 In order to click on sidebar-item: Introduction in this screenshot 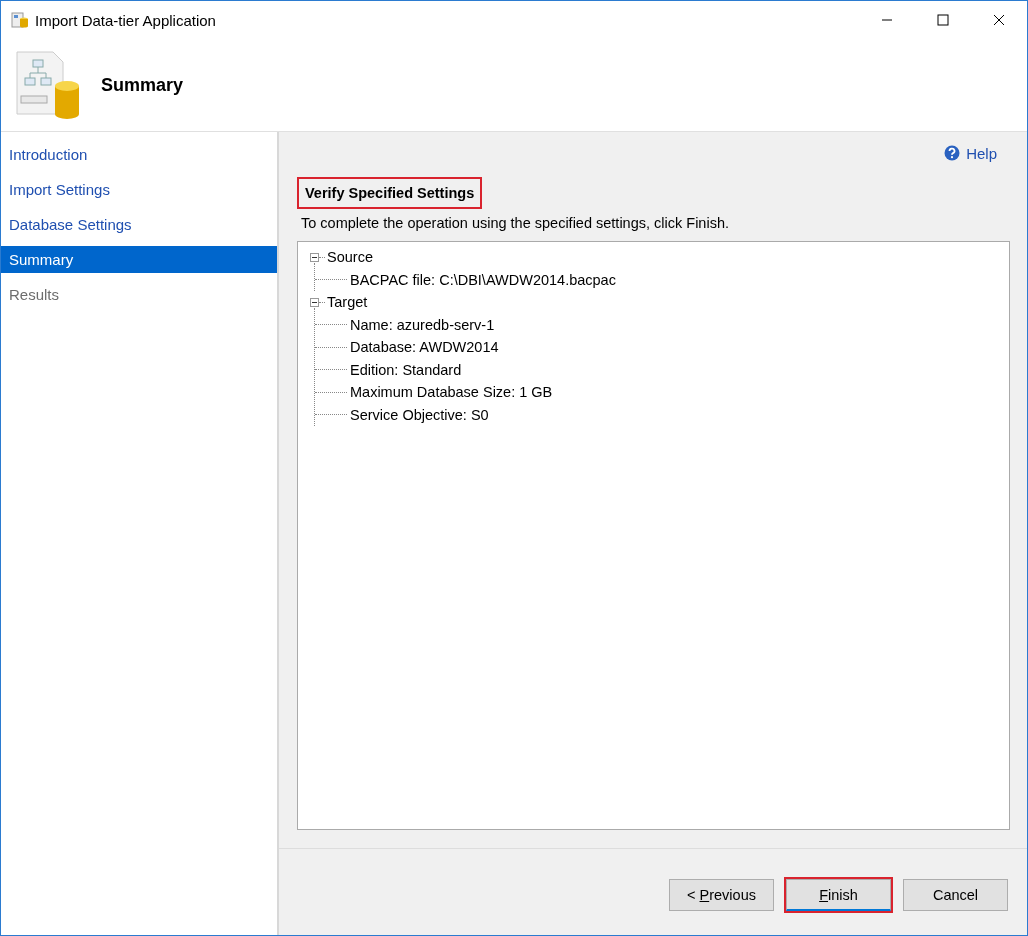, I will do `click(139, 154)`.